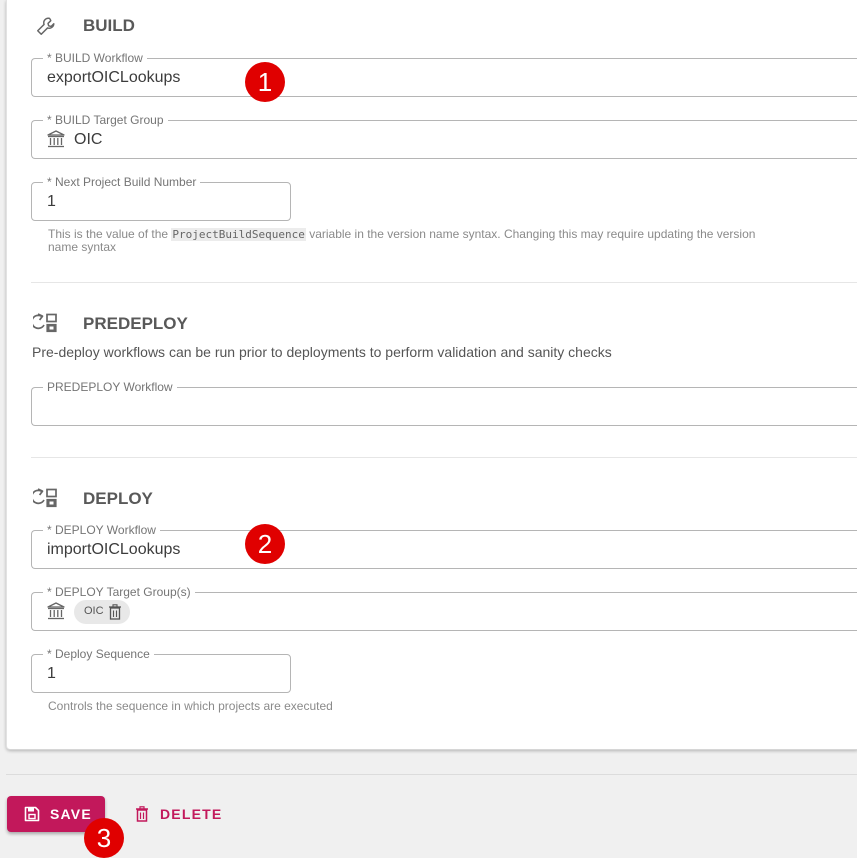 This screenshot has height=858, width=857. I want to click on deploy-sequence-value: 1, so click(51, 673).